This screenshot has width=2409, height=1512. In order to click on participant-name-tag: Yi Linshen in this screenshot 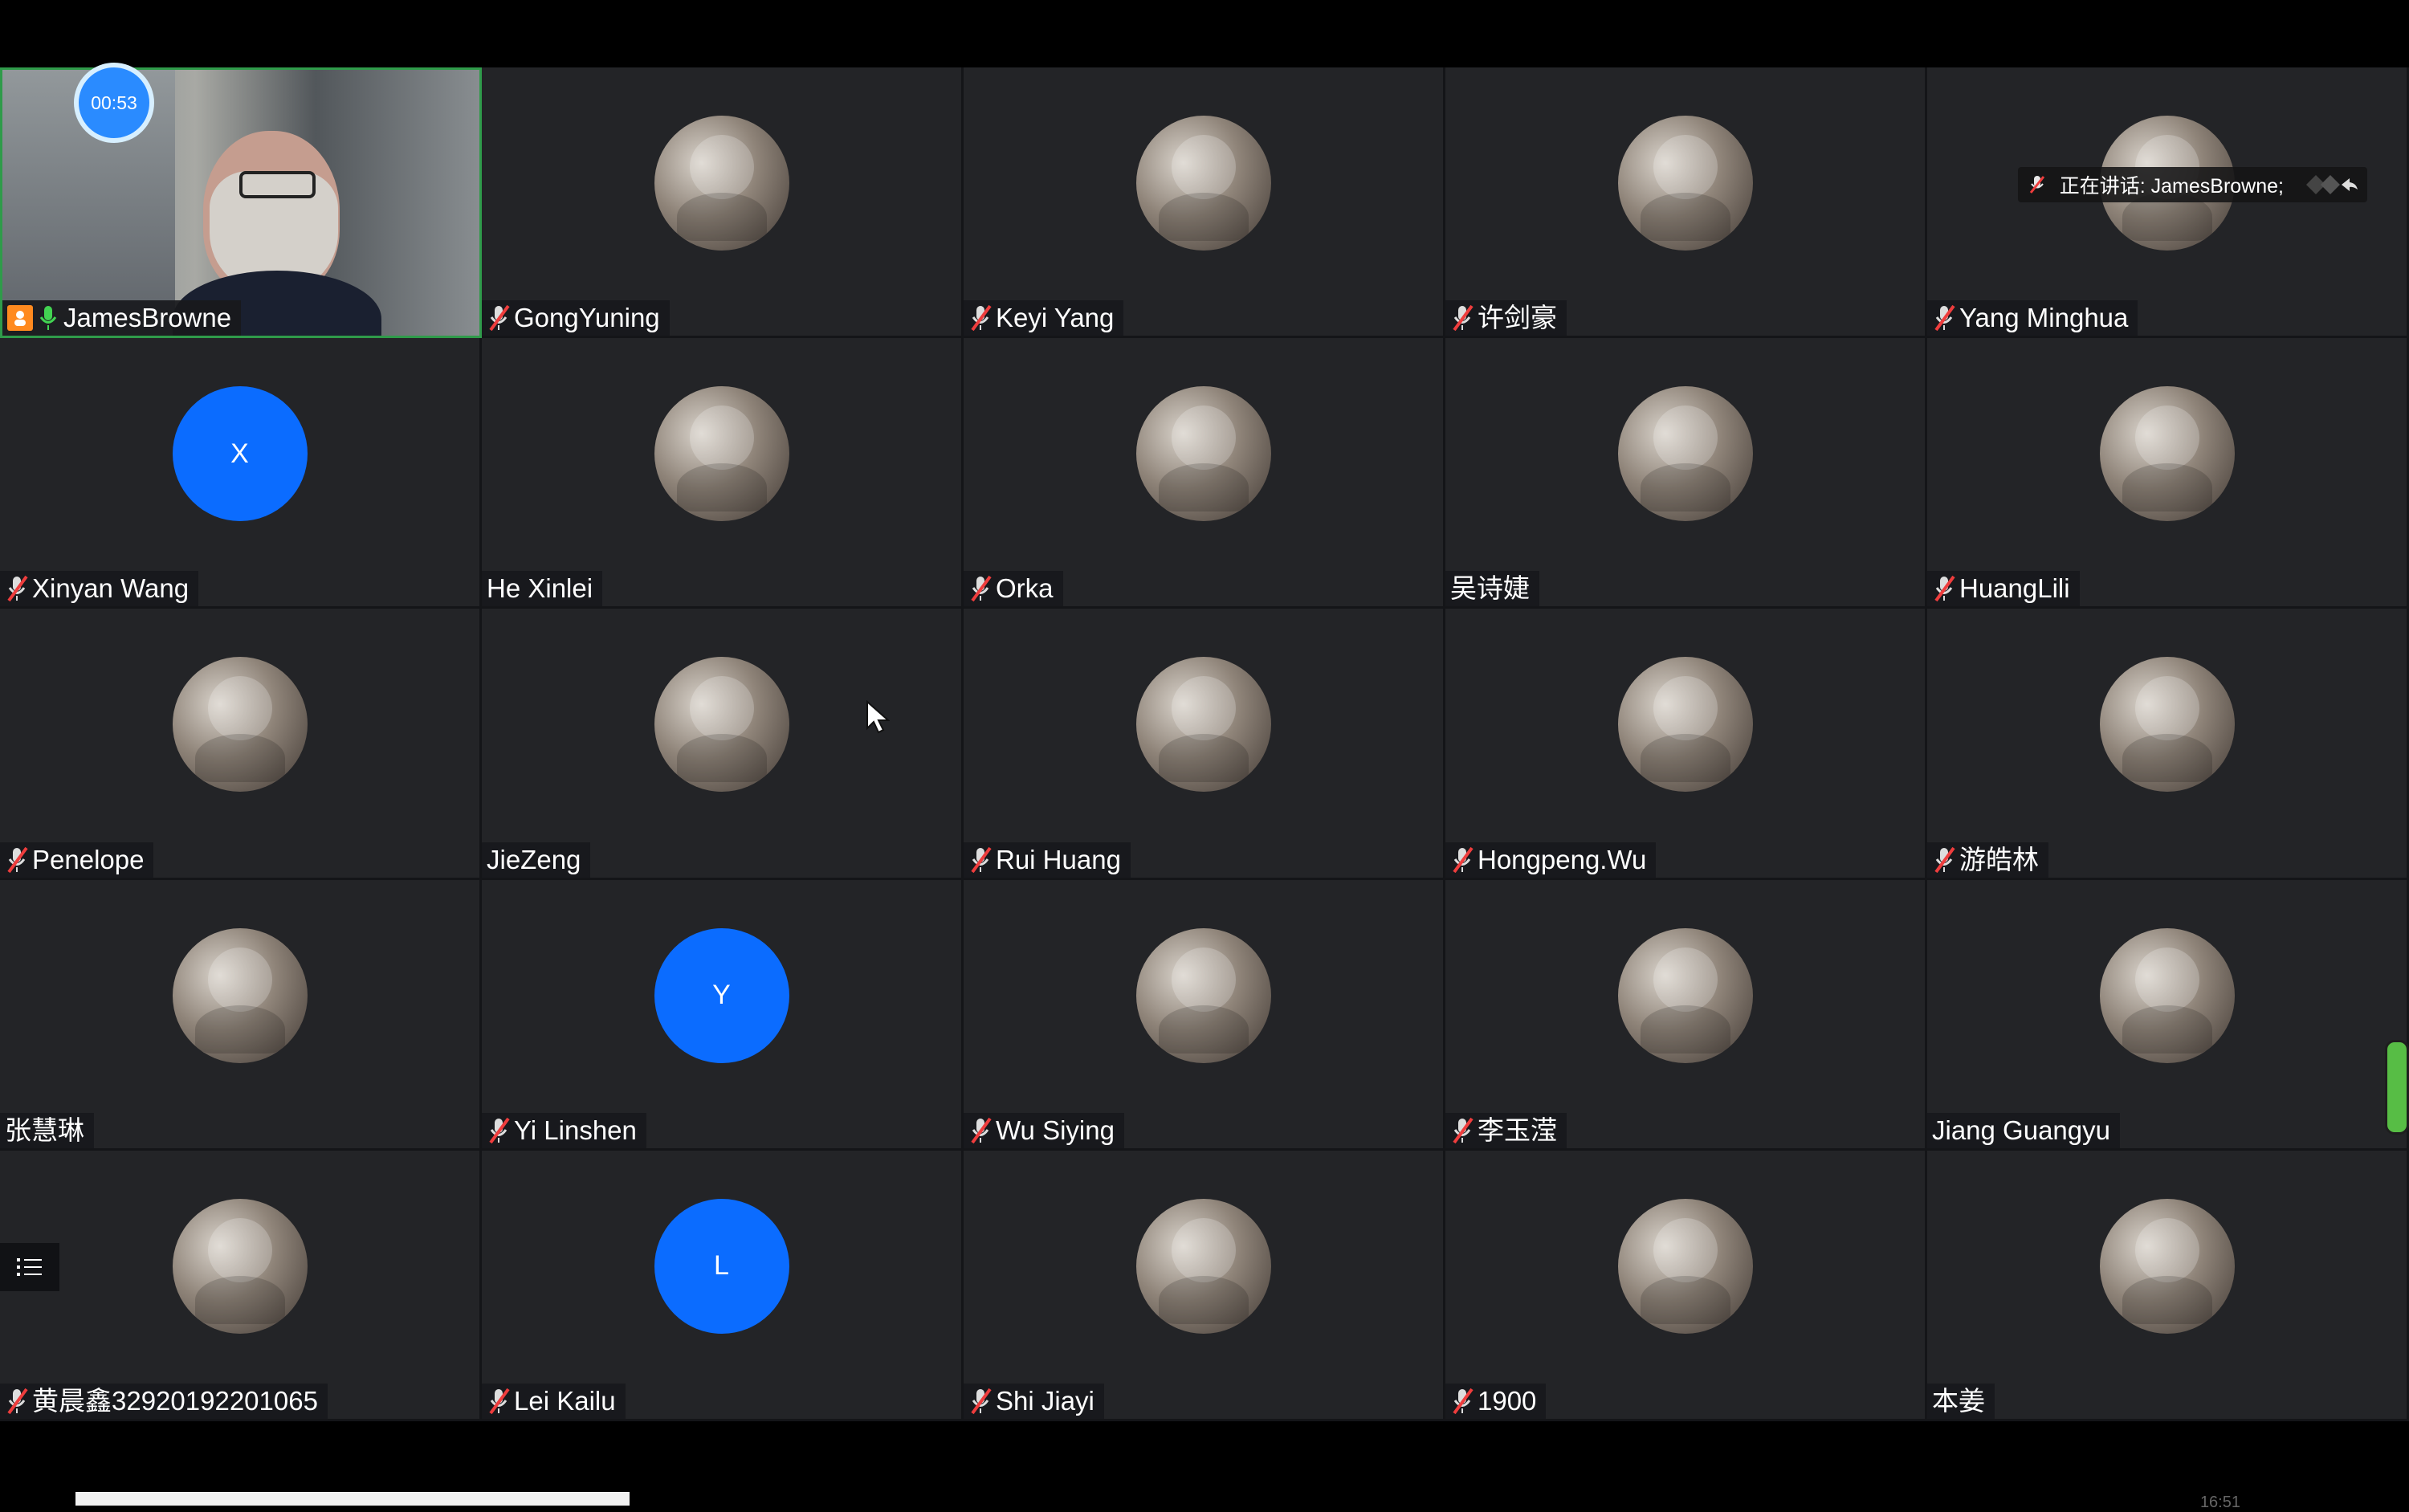, I will do `click(564, 1130)`.